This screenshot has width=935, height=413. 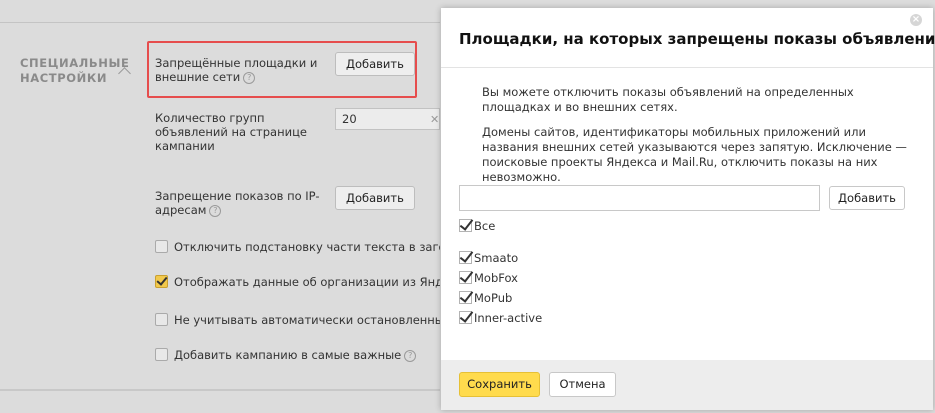 I want to click on ip-ban-add-button: Добавить, so click(x=375, y=198).